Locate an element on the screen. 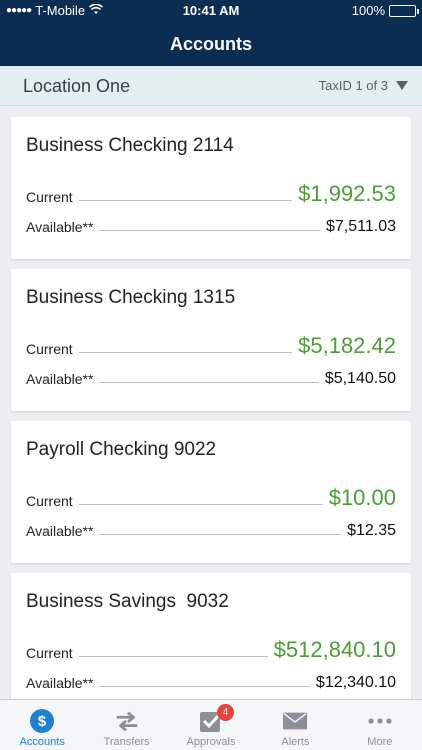  current-balance-row: Current $5,182.42 is located at coordinates (211, 346).